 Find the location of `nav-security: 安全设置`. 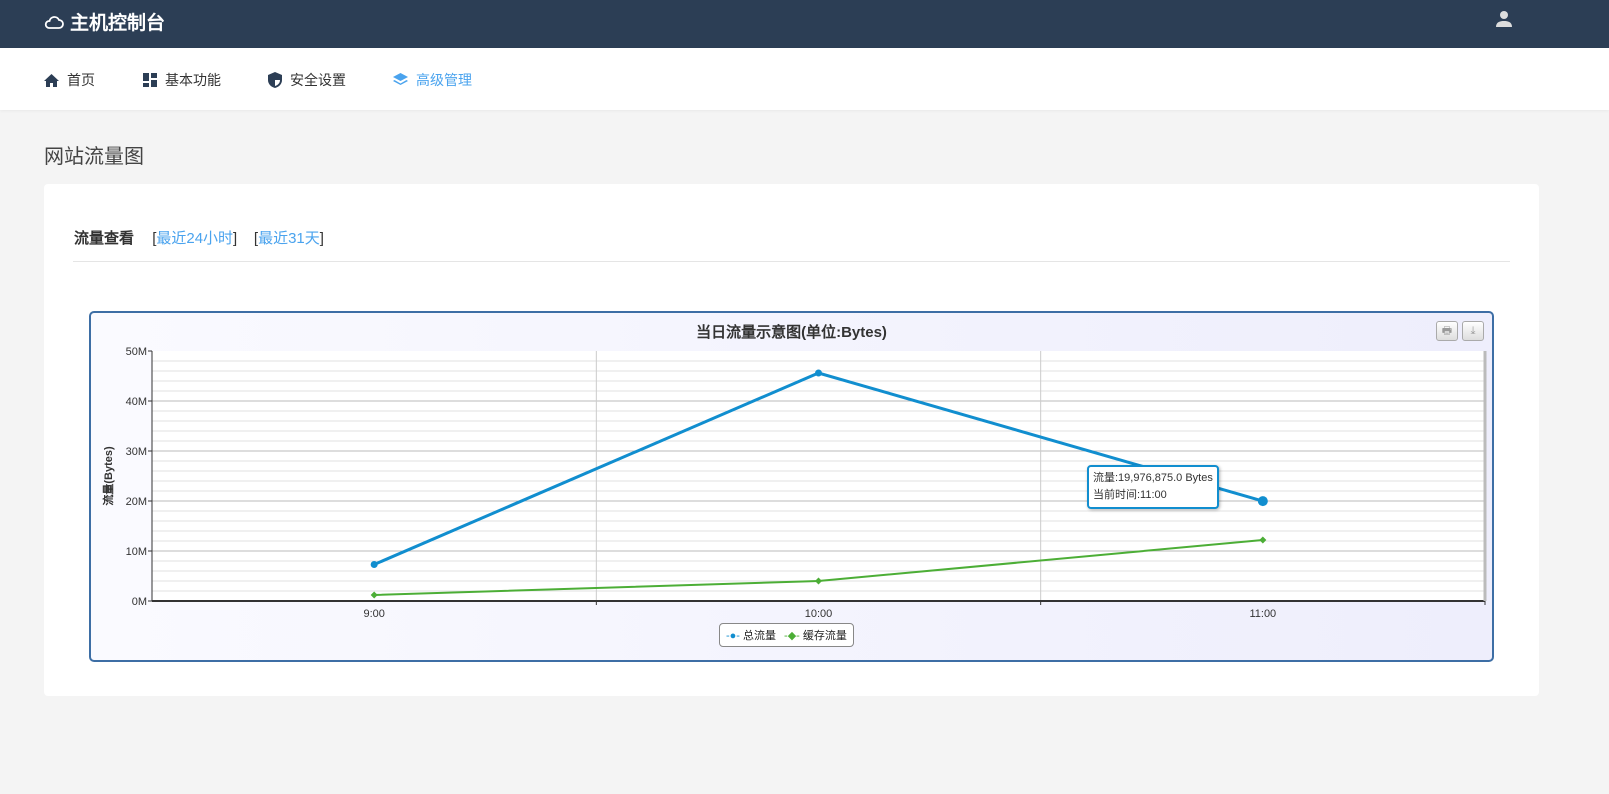

nav-security: 安全设置 is located at coordinates (307, 80).